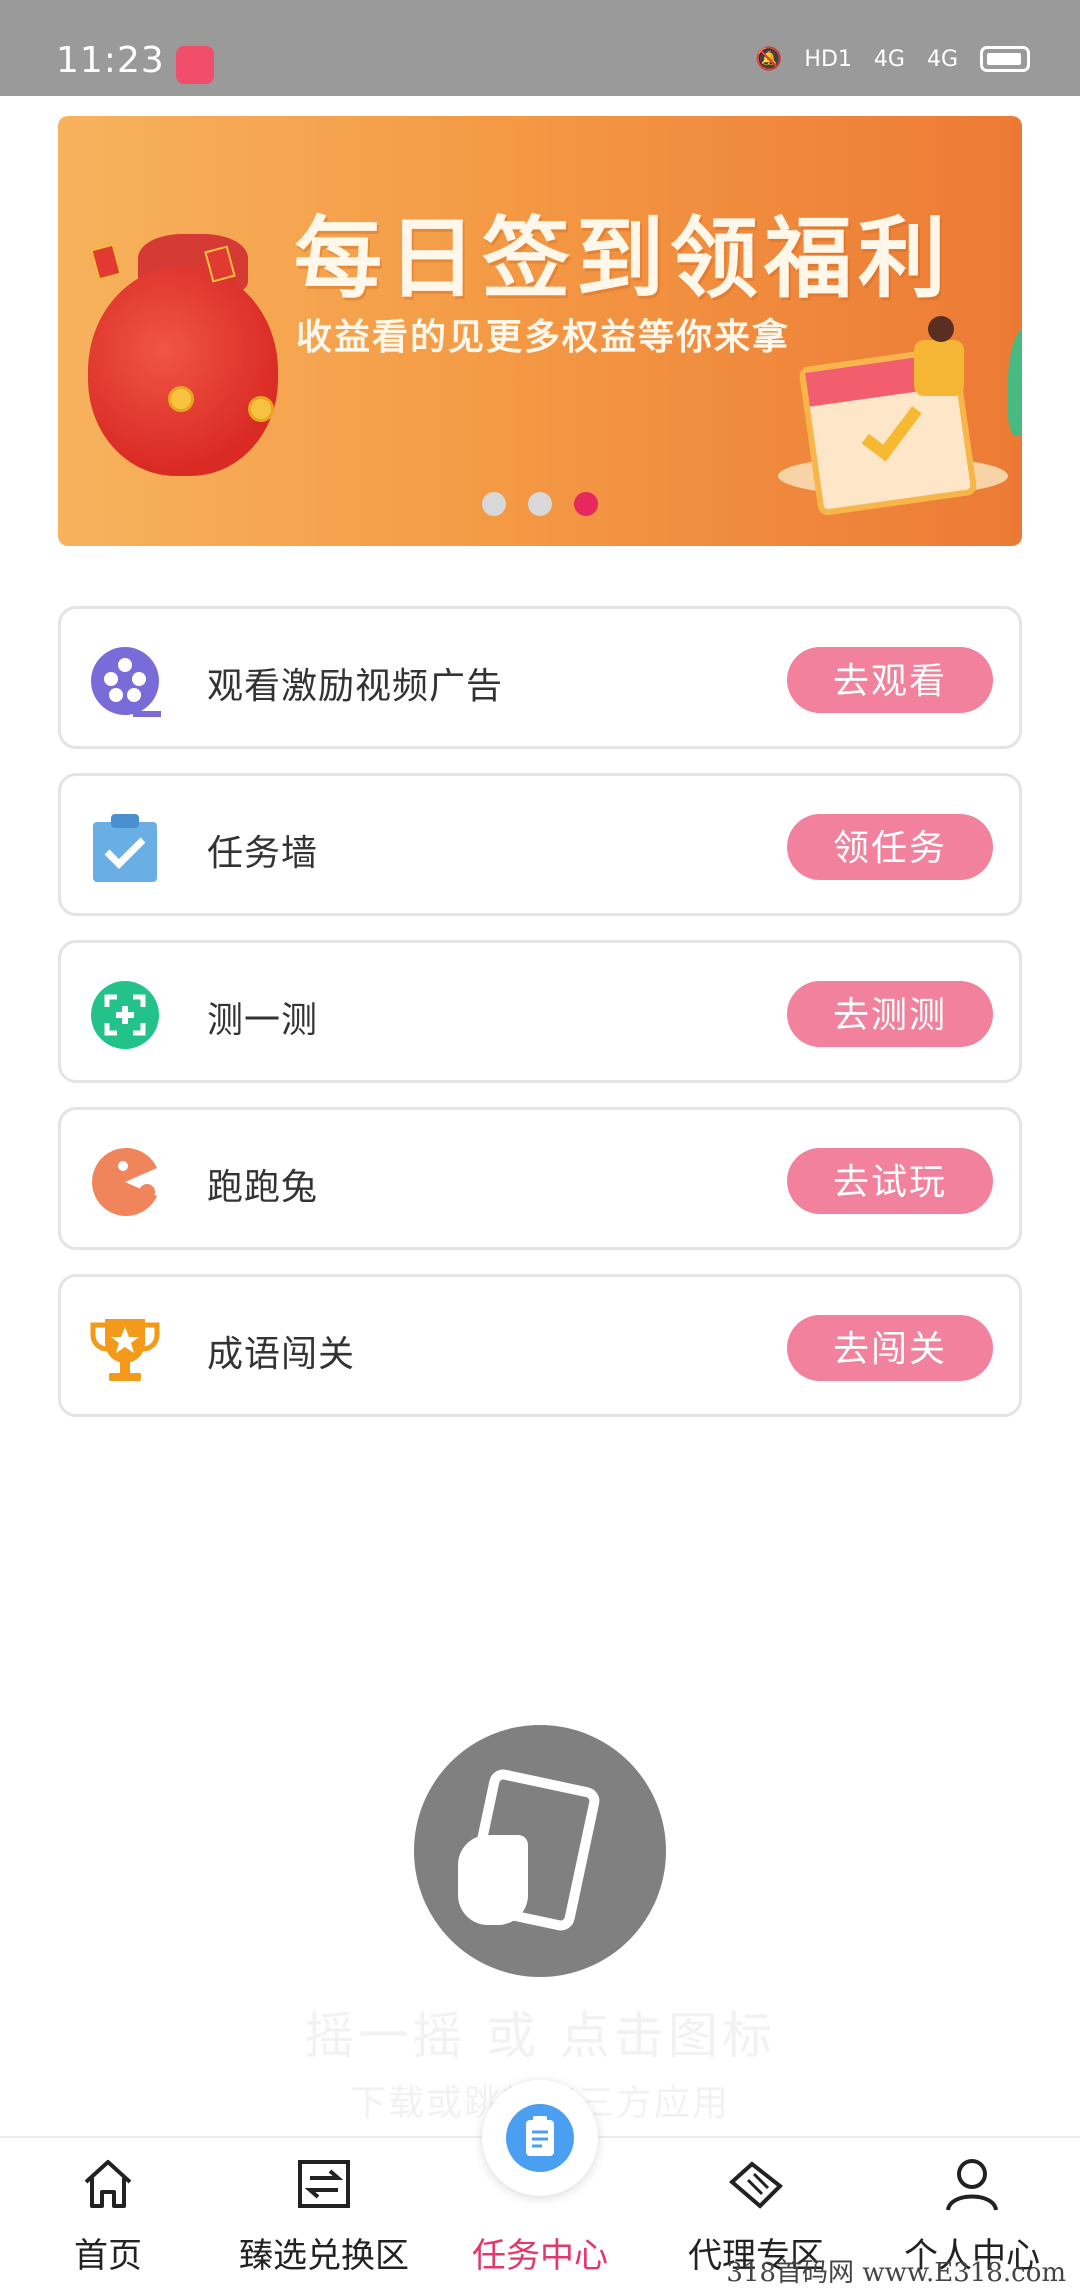  What do you see at coordinates (828, 59) in the screenshot?
I see `hd-label: HD1` at bounding box center [828, 59].